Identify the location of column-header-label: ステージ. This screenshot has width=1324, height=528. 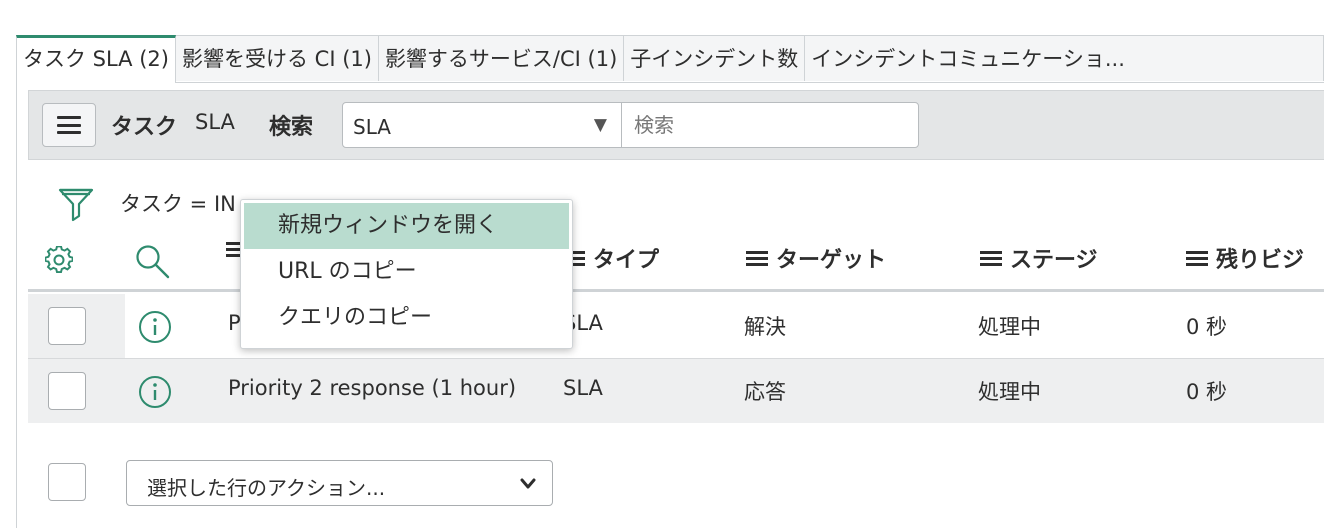
(1054, 260).